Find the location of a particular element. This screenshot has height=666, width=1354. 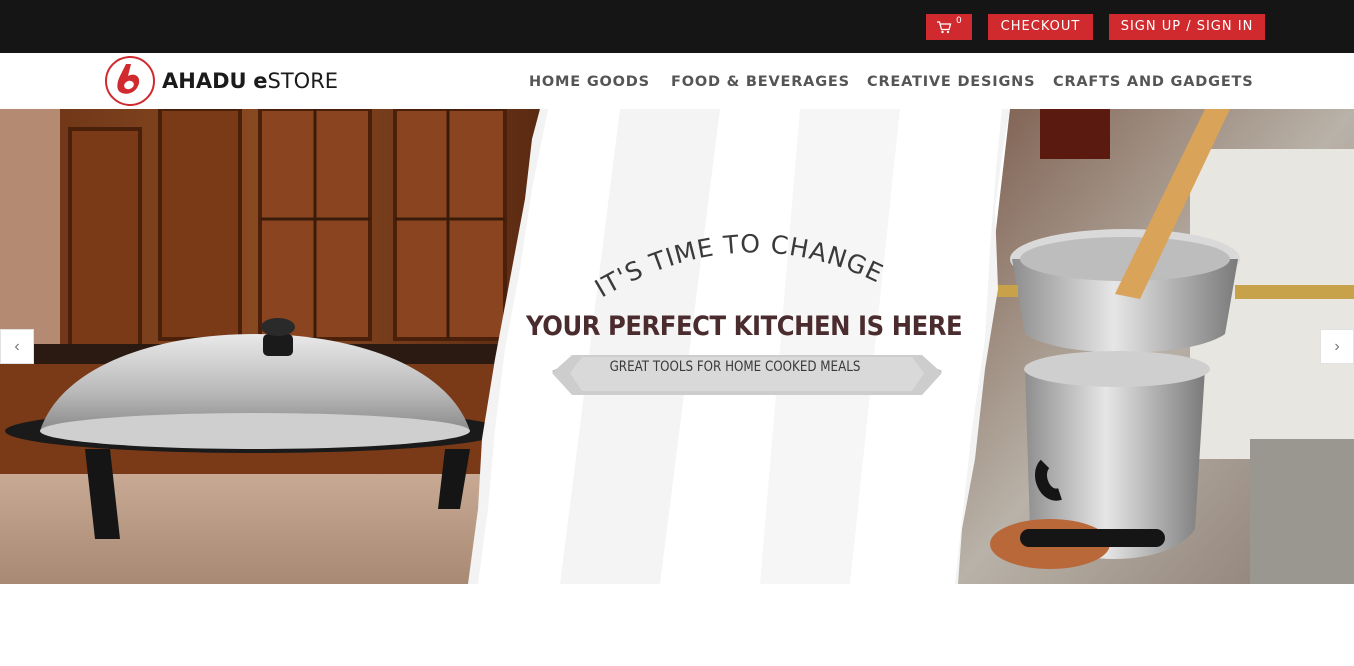

cart-button: 0 is located at coordinates (949, 27).